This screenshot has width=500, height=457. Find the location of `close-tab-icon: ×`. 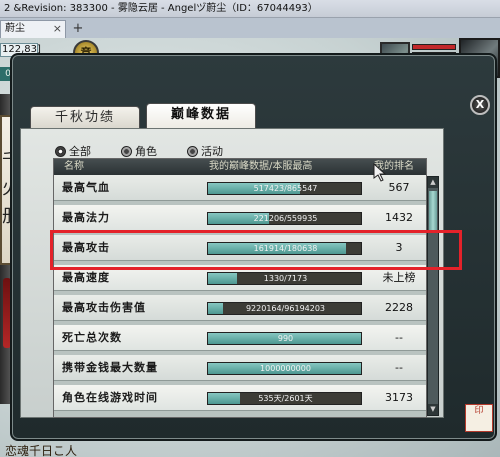

close-tab-icon: × is located at coordinates (57, 29).